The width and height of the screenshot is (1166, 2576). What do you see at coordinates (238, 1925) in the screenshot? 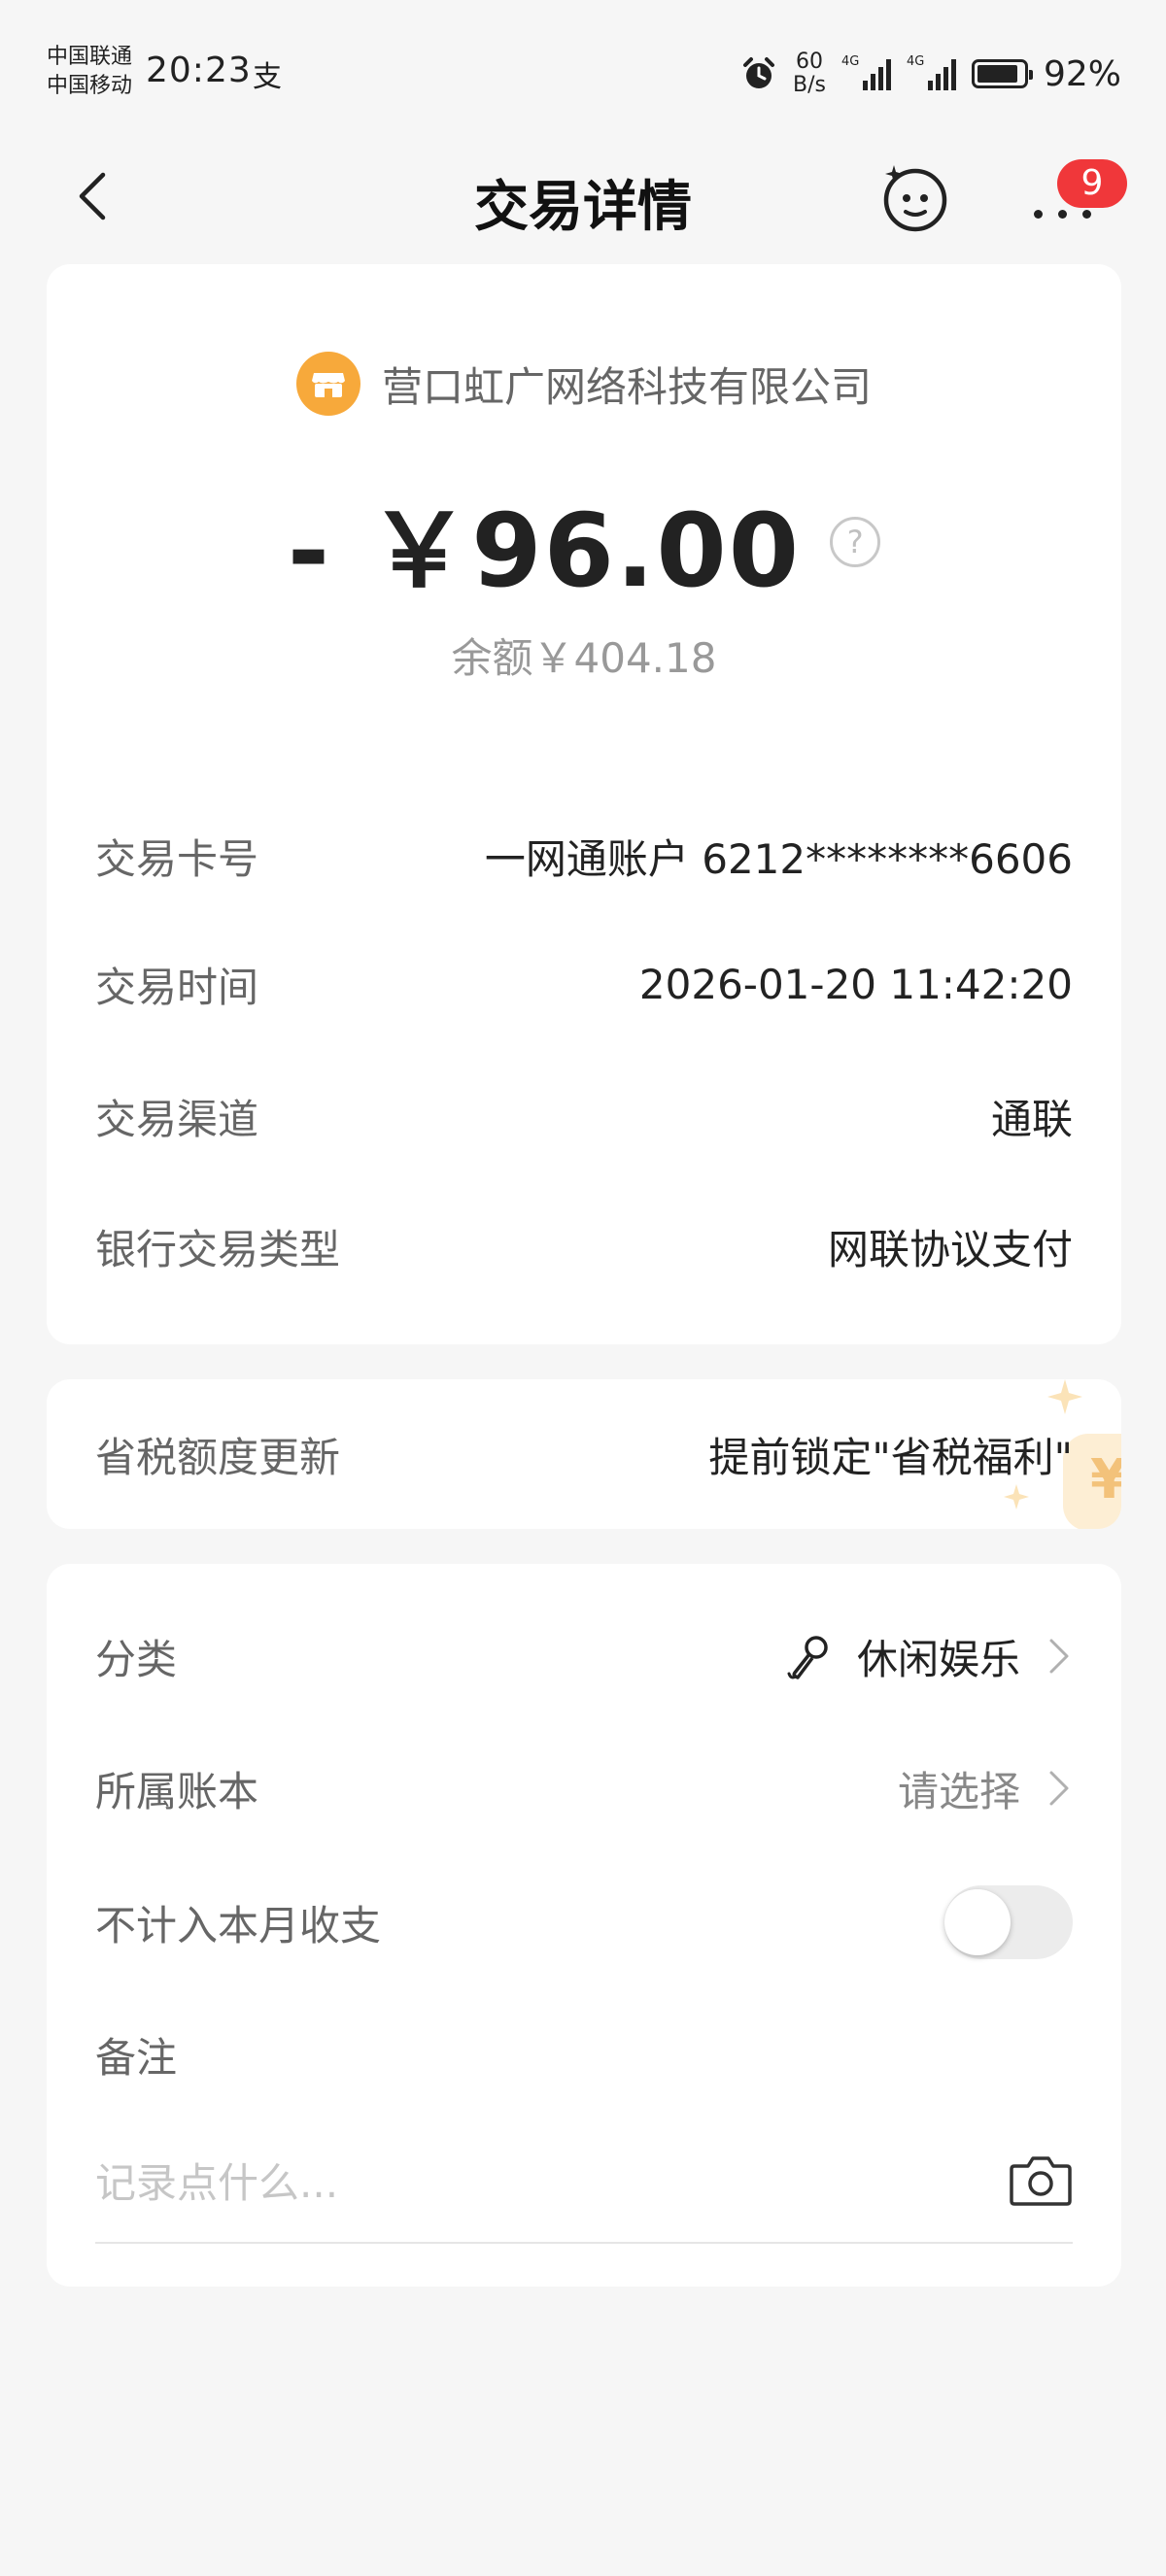
I see `exclude-month-label: 不计入本月收支` at bounding box center [238, 1925].